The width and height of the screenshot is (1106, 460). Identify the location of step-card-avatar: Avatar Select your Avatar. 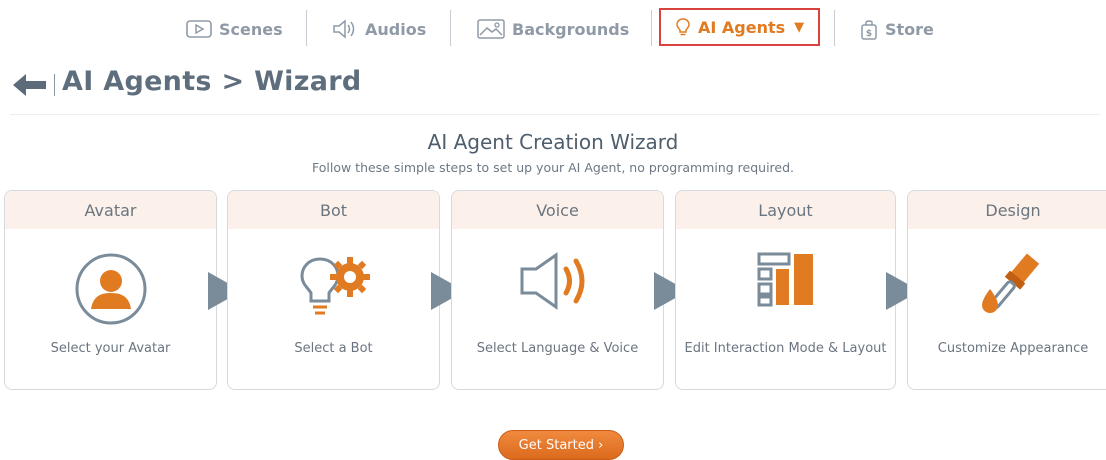
(110, 290).